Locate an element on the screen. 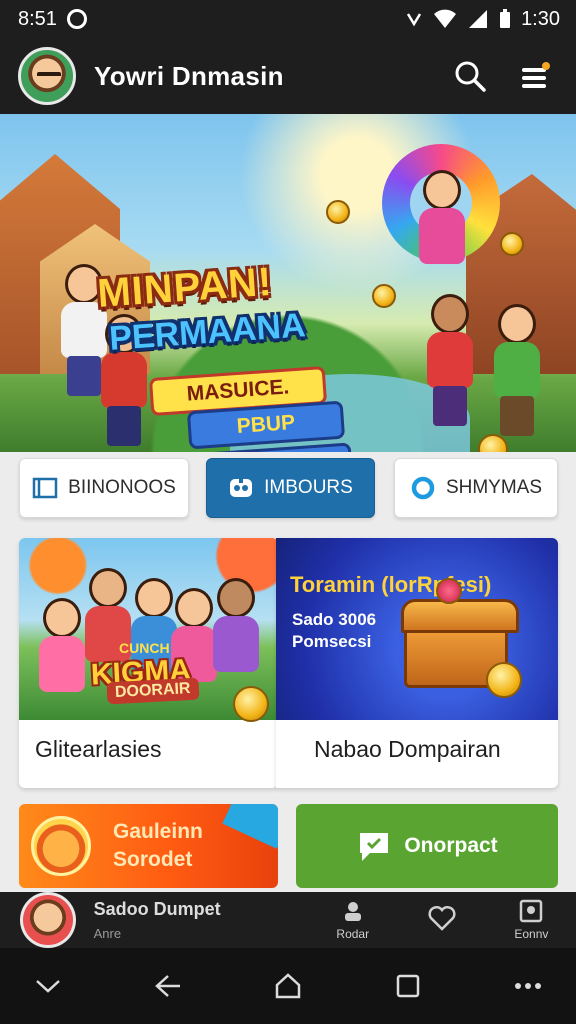 The image size is (576, 1024). nav-item-favorites is located at coordinates (441, 920).